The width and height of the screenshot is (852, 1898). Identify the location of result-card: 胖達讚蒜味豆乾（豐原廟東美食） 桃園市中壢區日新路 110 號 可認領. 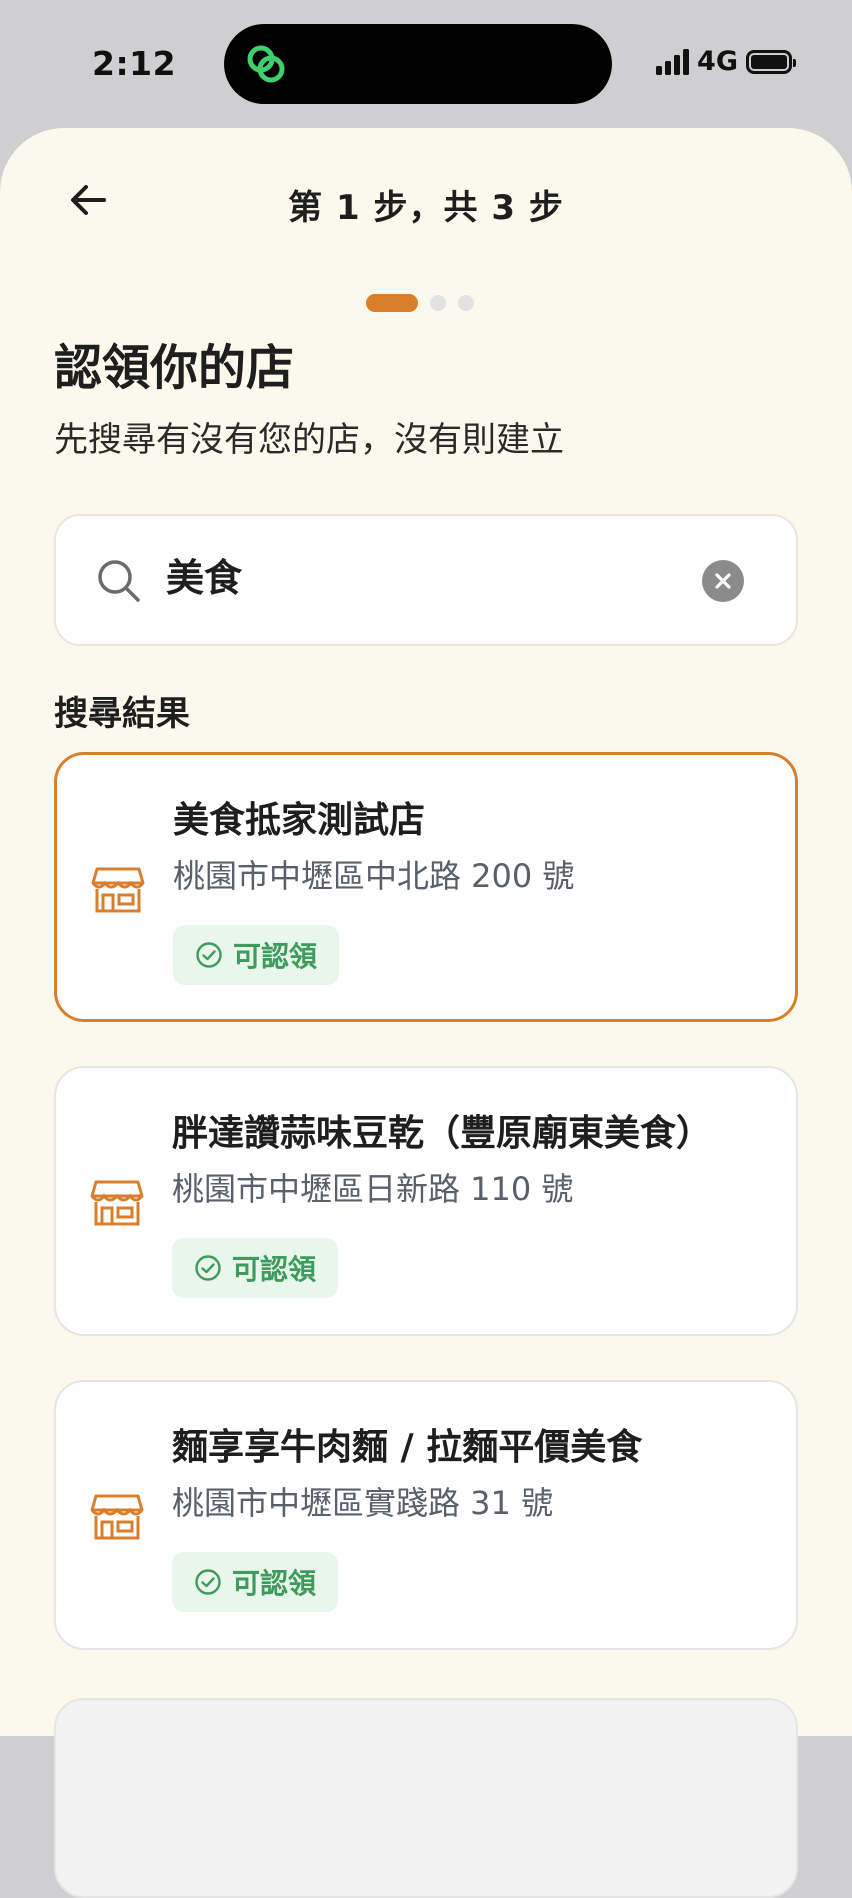
(426, 1201).